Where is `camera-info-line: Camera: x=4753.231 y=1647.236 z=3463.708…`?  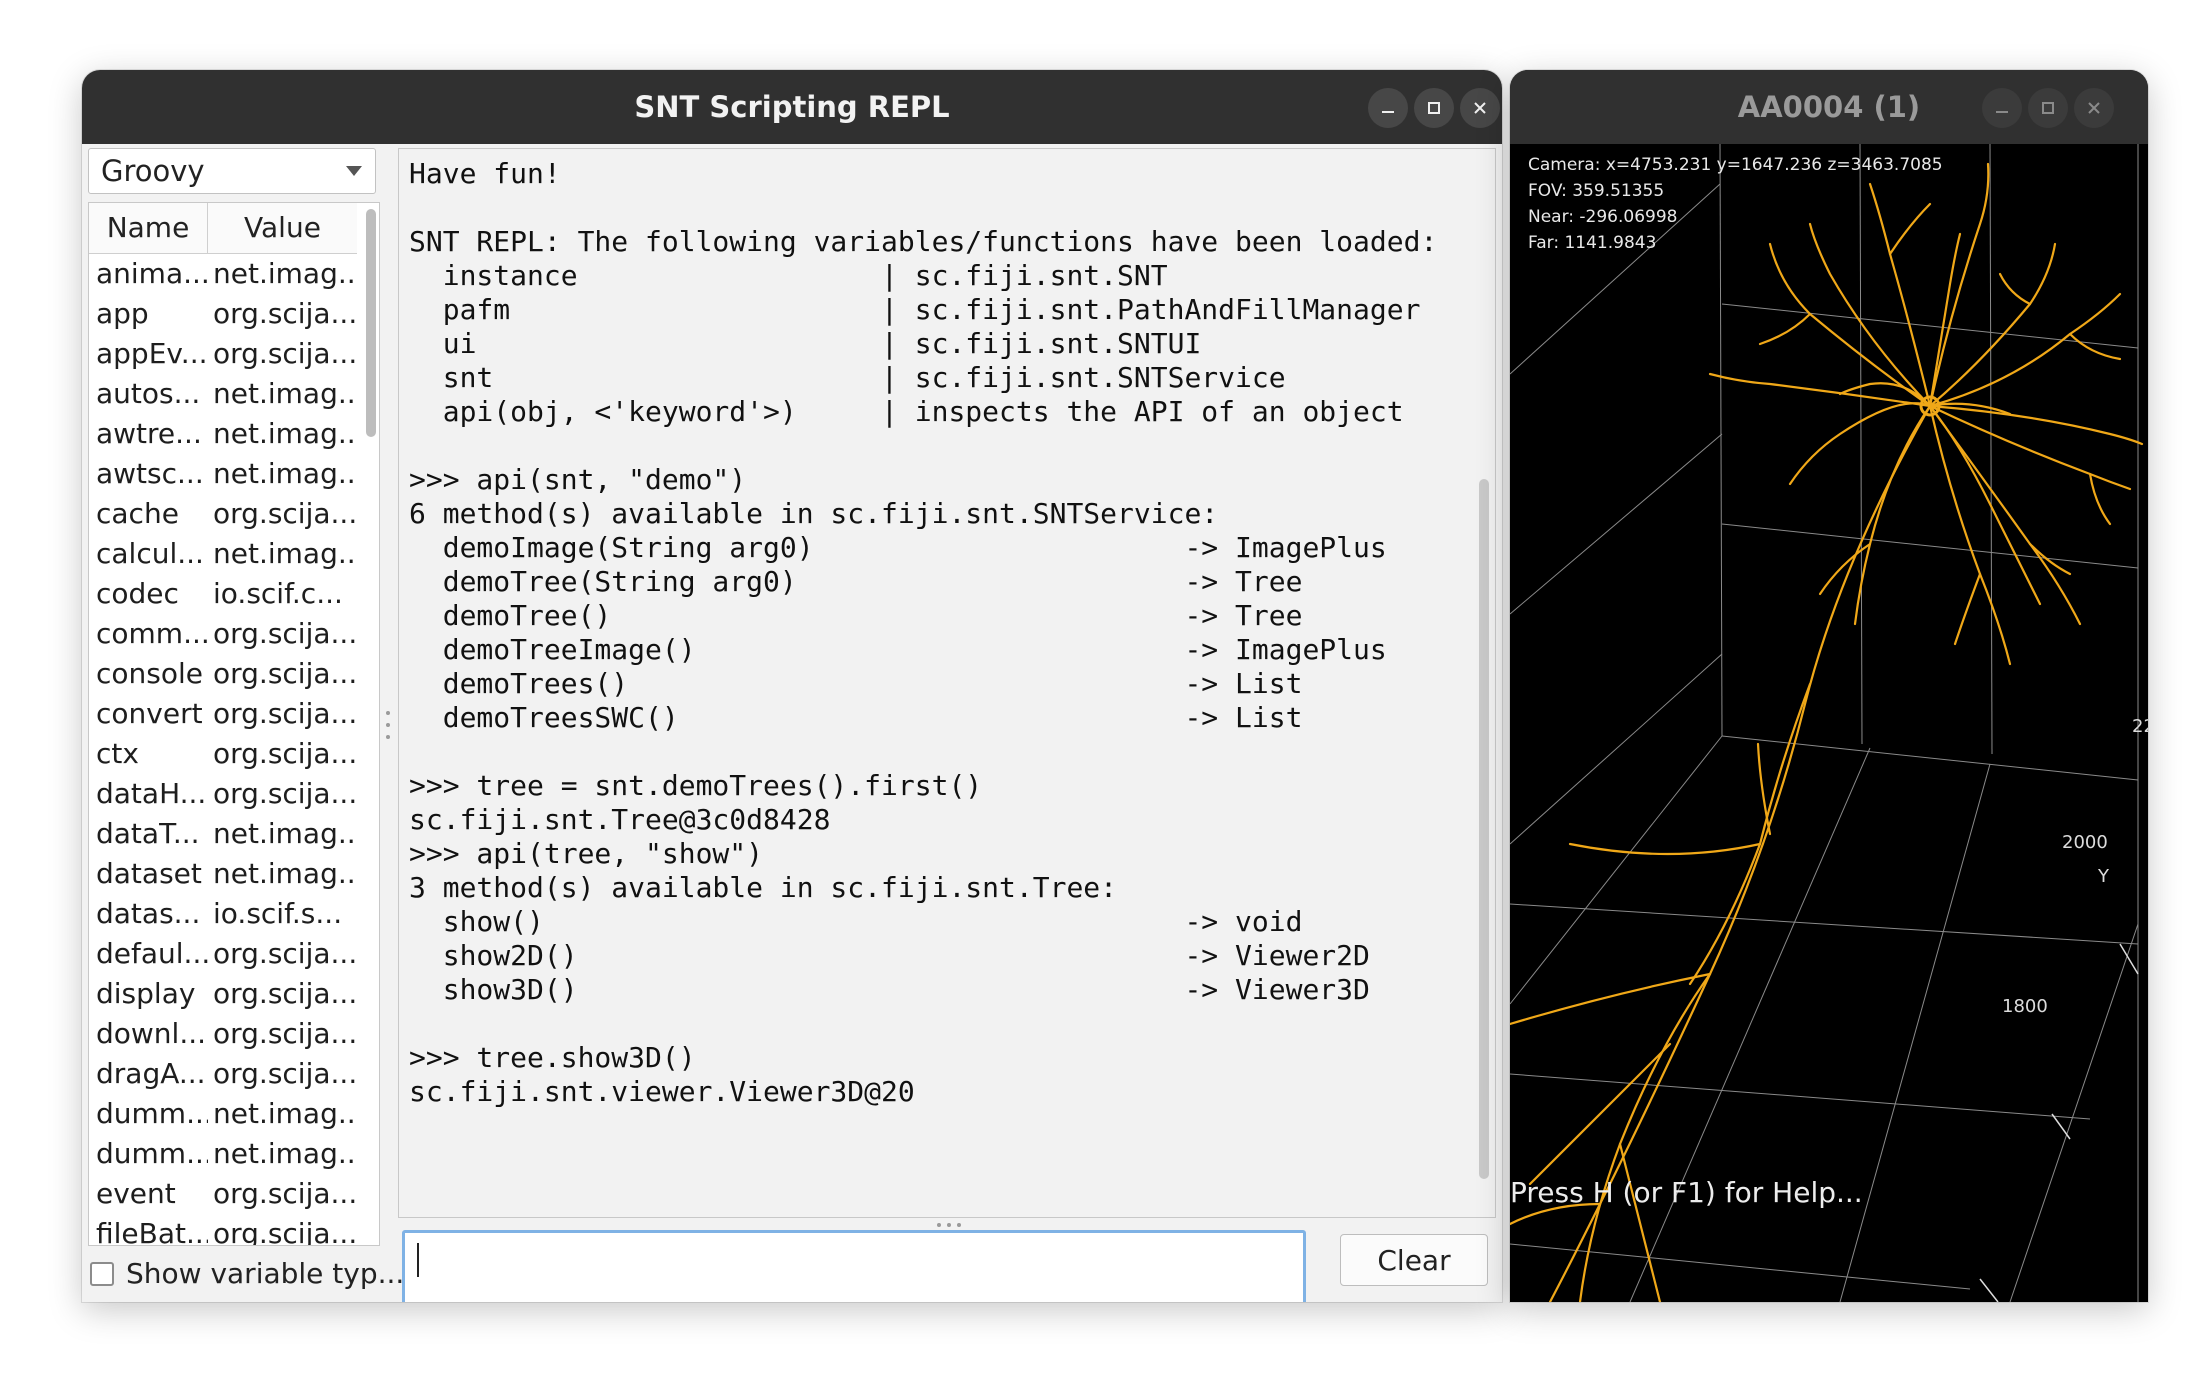 camera-info-line: Camera: x=4753.231 y=1647.236 z=3463.708… is located at coordinates (1735, 165).